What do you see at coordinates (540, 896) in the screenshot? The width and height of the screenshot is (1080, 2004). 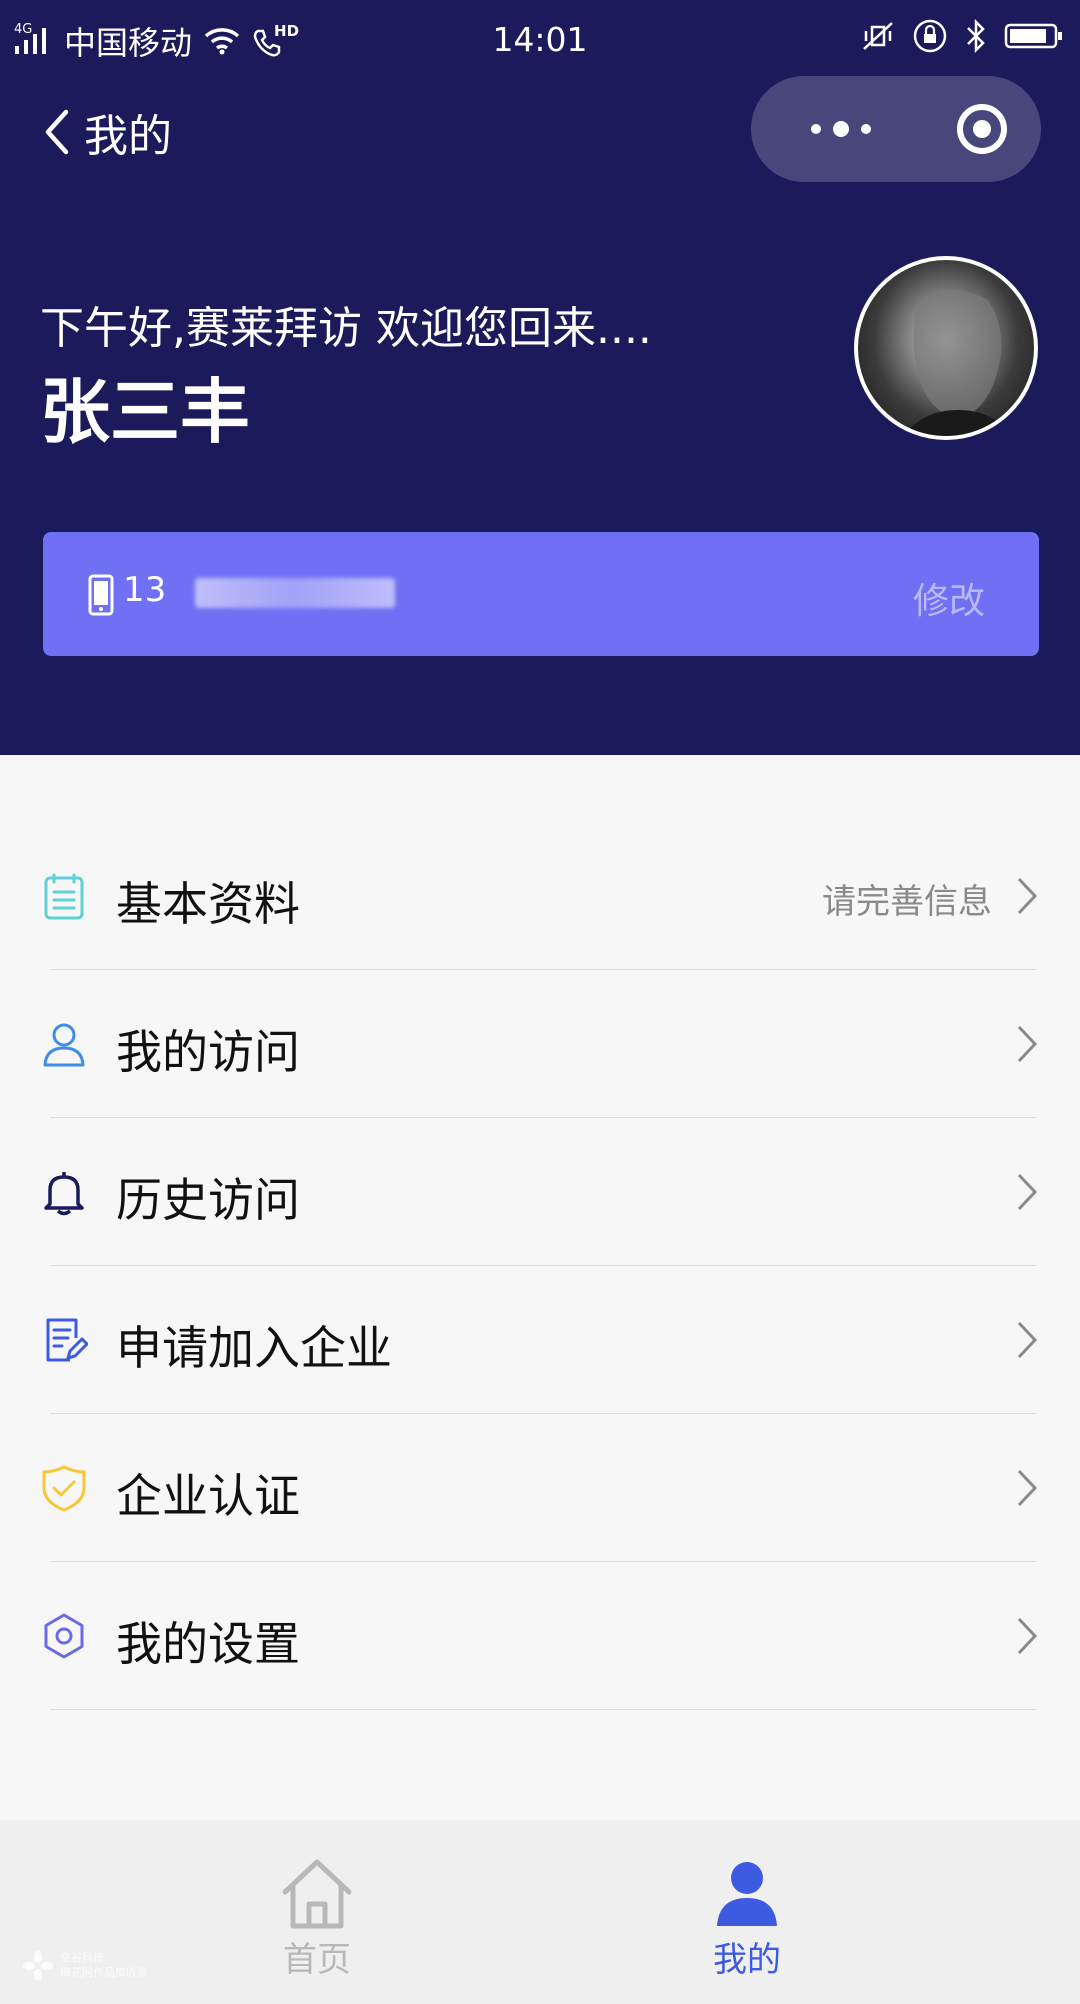 I see `menu-item-basic-info: 基本资料 请完善信息` at bounding box center [540, 896].